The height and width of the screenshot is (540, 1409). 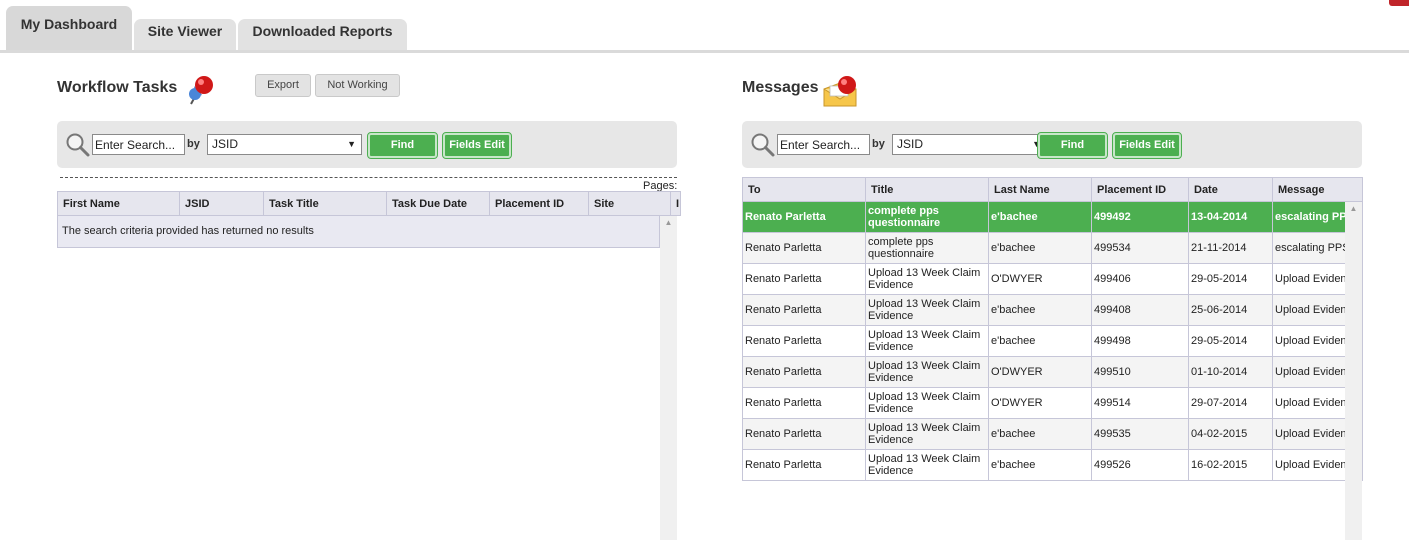 I want to click on workflow-vertical-scrollbar: ▲, so click(x=668, y=378).